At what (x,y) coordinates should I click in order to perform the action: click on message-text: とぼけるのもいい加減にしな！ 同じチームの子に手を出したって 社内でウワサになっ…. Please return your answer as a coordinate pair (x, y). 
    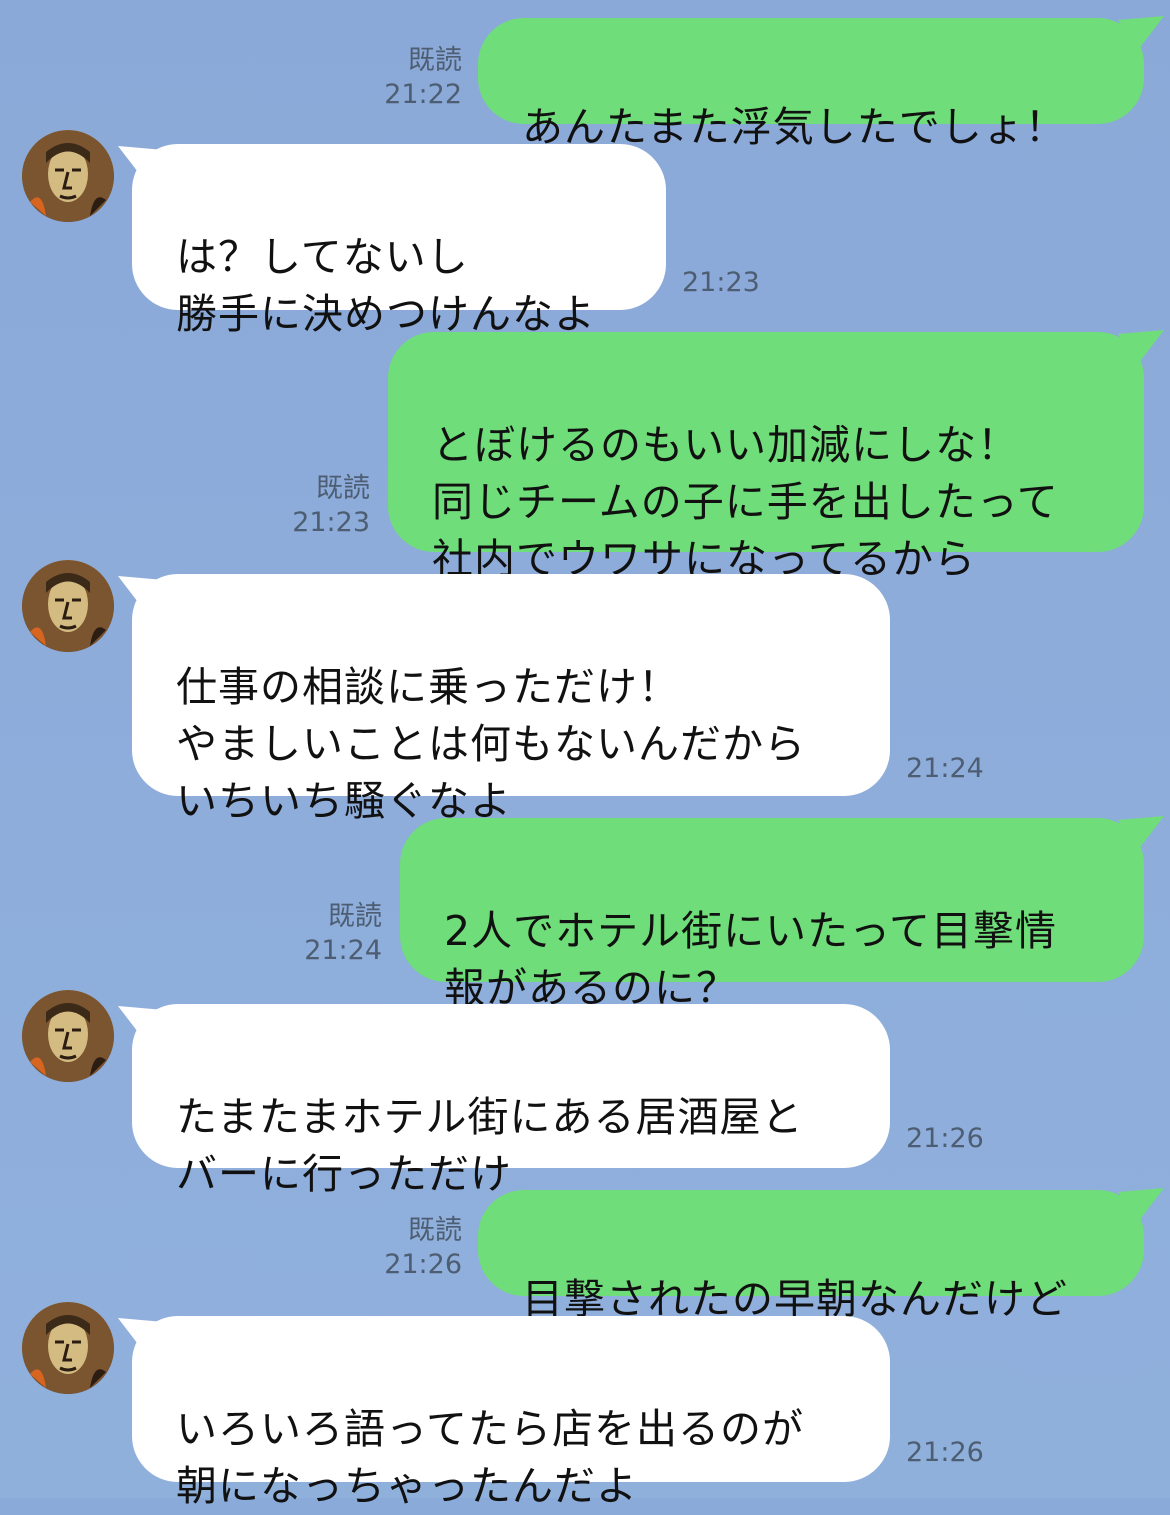
    Looking at the image, I should click on (745, 502).